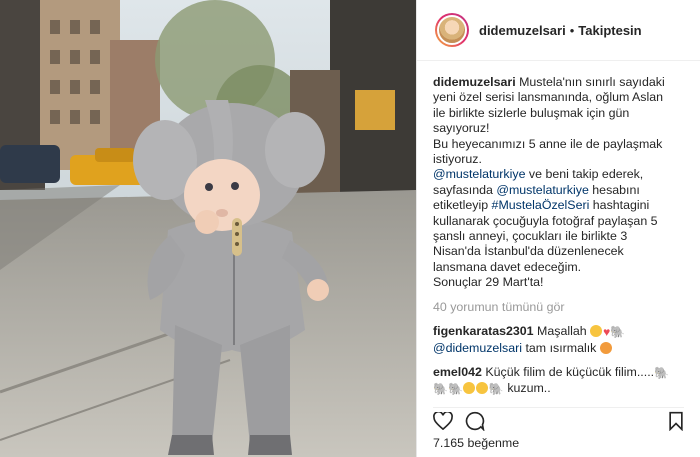 Image resolution: width=700 pixels, height=457 pixels. Describe the element at coordinates (531, 112) in the screenshot. I see `caption-line-3: ile birlikte sizlerle buluşmak için gün` at that location.